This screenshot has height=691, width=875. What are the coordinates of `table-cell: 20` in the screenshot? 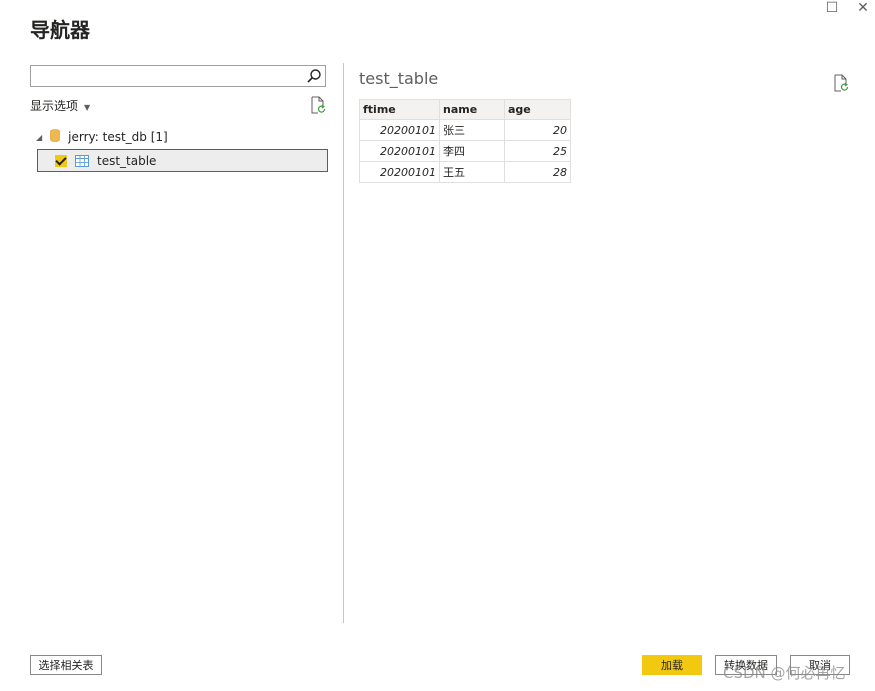 It's located at (537, 130).